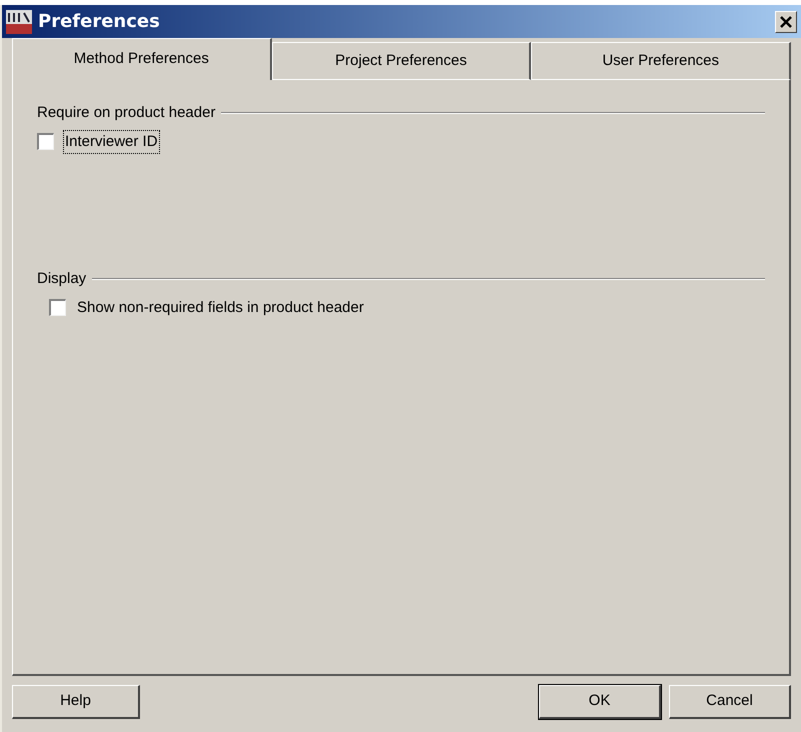 Image resolution: width=801 pixels, height=732 pixels. What do you see at coordinates (61, 279) in the screenshot?
I see `group-title: Display` at bounding box center [61, 279].